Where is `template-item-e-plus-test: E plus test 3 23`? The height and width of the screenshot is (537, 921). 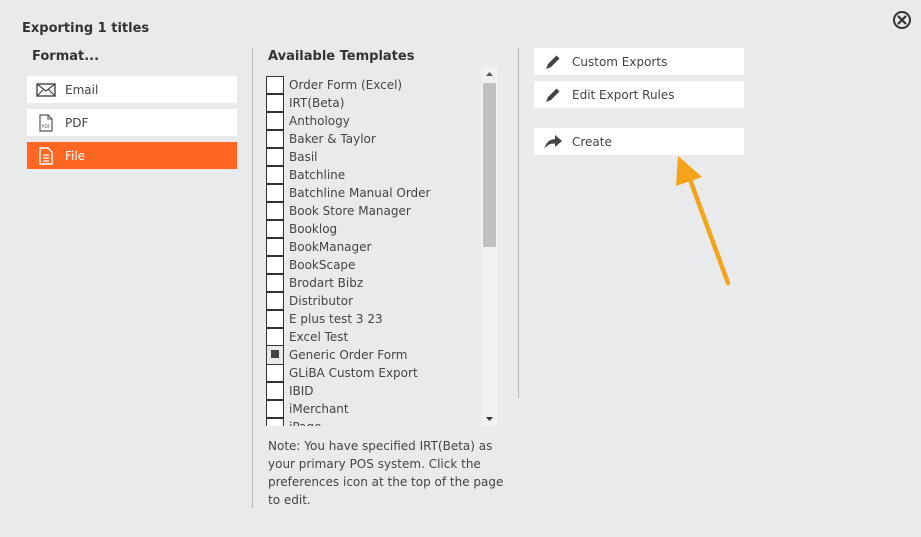
template-item-e-plus-test: E plus test 3 23 is located at coordinates (382, 319).